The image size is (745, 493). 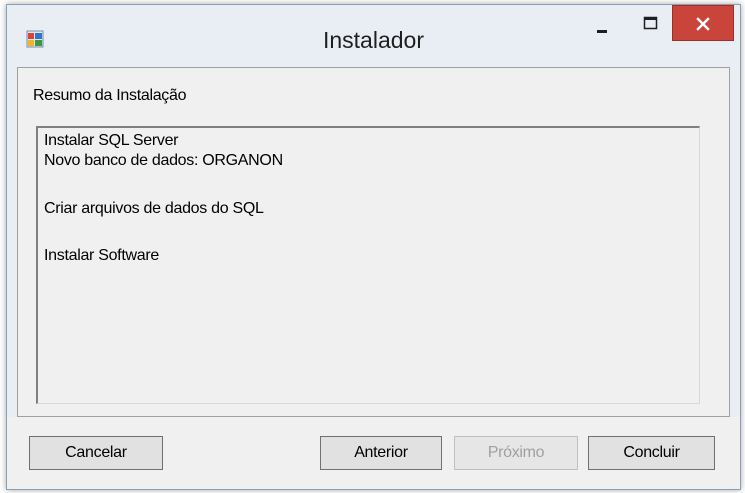 I want to click on maximize-icon, so click(x=650, y=23).